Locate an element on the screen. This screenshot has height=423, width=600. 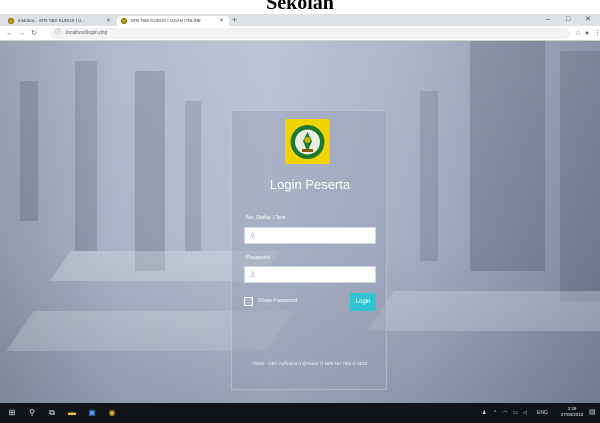
password-field: ♙ is located at coordinates (310, 274).